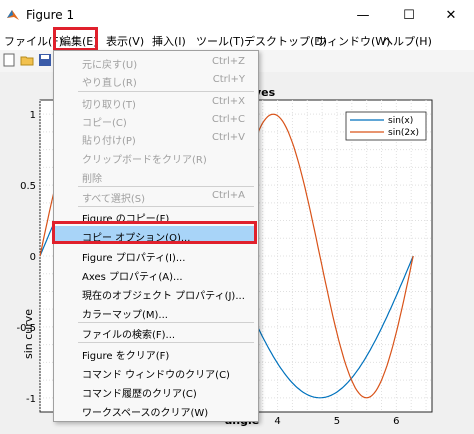 This screenshot has height=434, width=474. I want to click on y-tick-label: 0.5, so click(28, 186).